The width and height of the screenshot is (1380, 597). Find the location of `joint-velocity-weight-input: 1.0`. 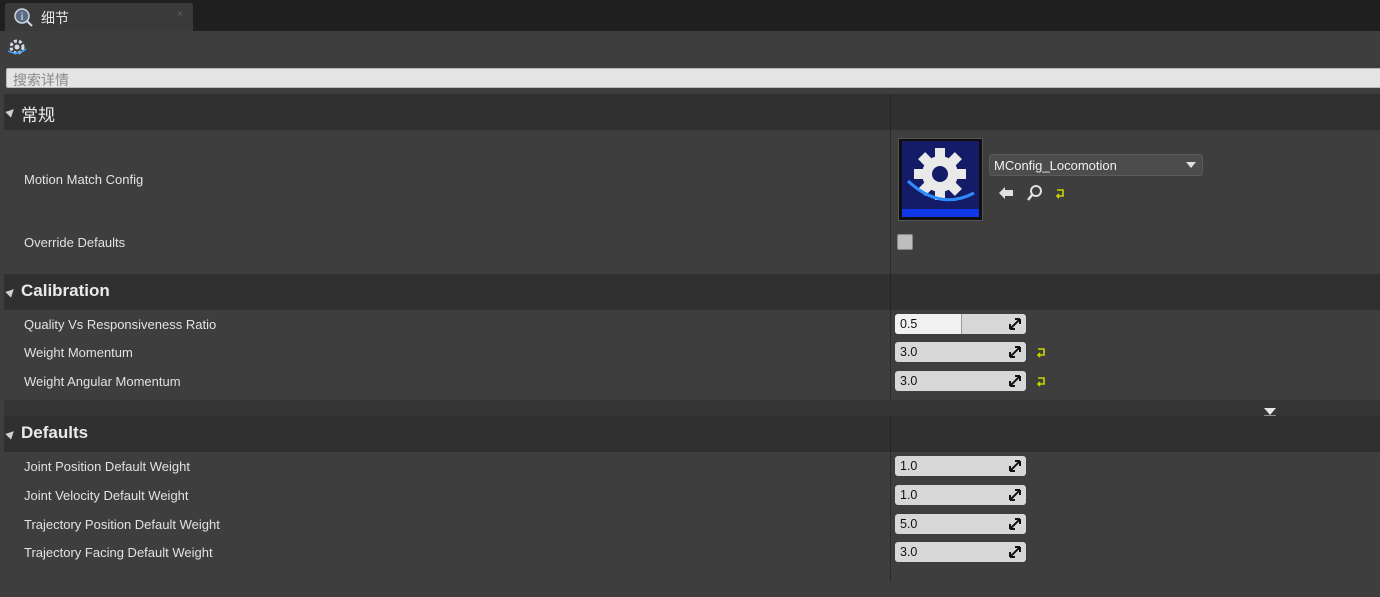

joint-velocity-weight-input: 1.0 is located at coordinates (960, 495).